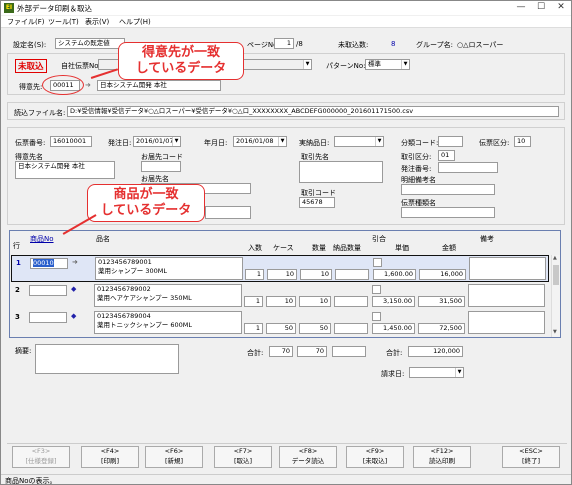 This screenshot has height=485, width=572. I want to click on category-code-field, so click(450, 141).